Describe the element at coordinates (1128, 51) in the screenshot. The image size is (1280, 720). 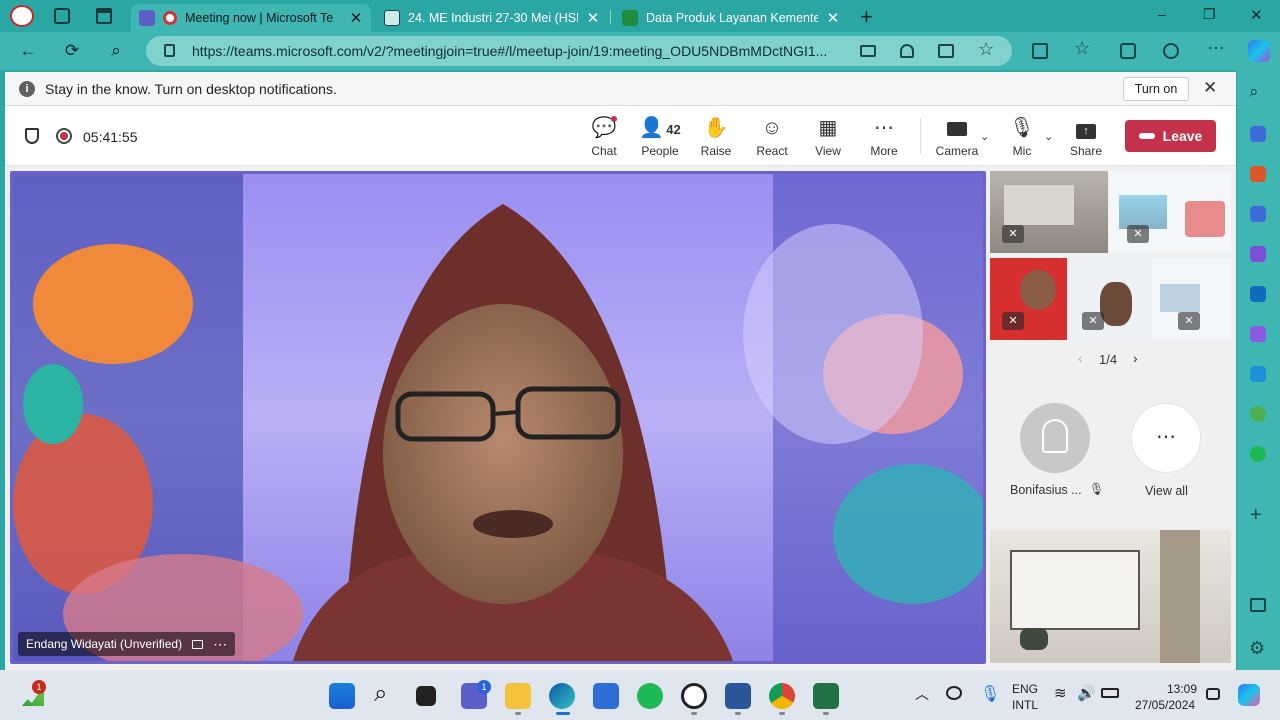
I see `collections-icon` at that location.